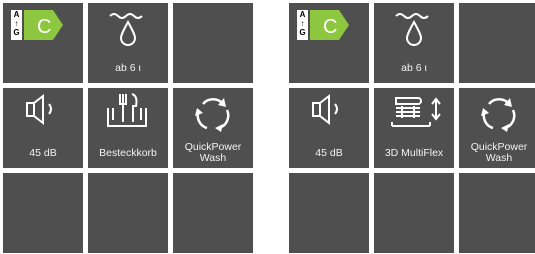 The width and height of the screenshot is (535, 254). I want to click on cutlery-basket-tile: Besteckkorb, so click(128, 128).